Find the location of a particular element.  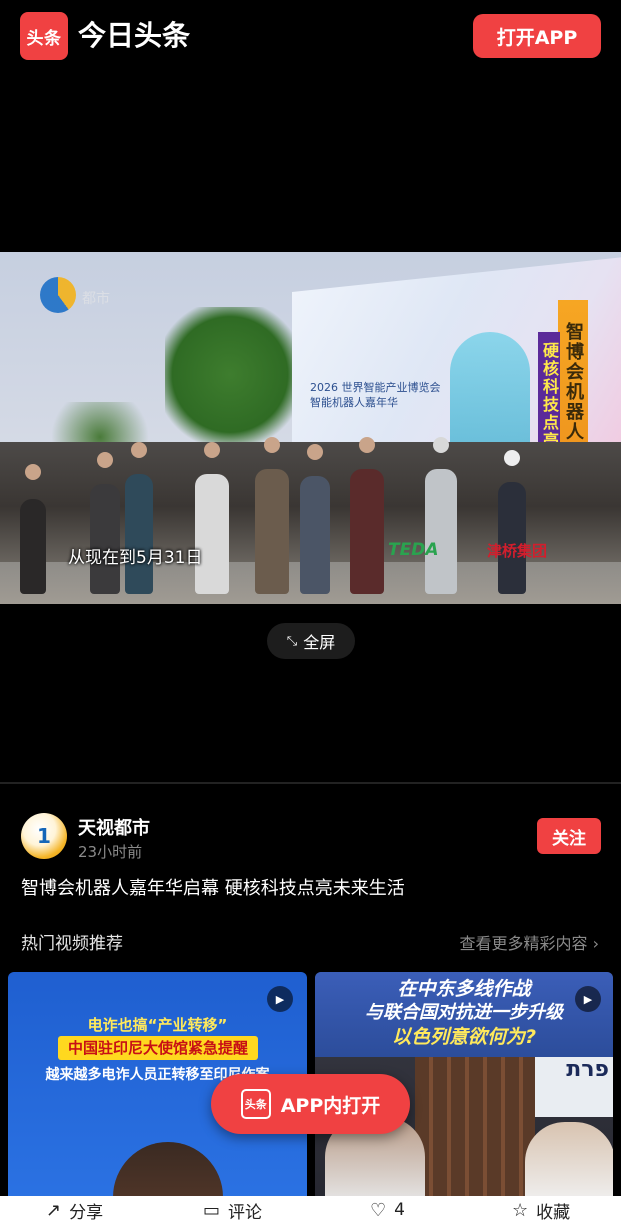

favorite-button: ☆ 收藏 is located at coordinates (541, 1210).